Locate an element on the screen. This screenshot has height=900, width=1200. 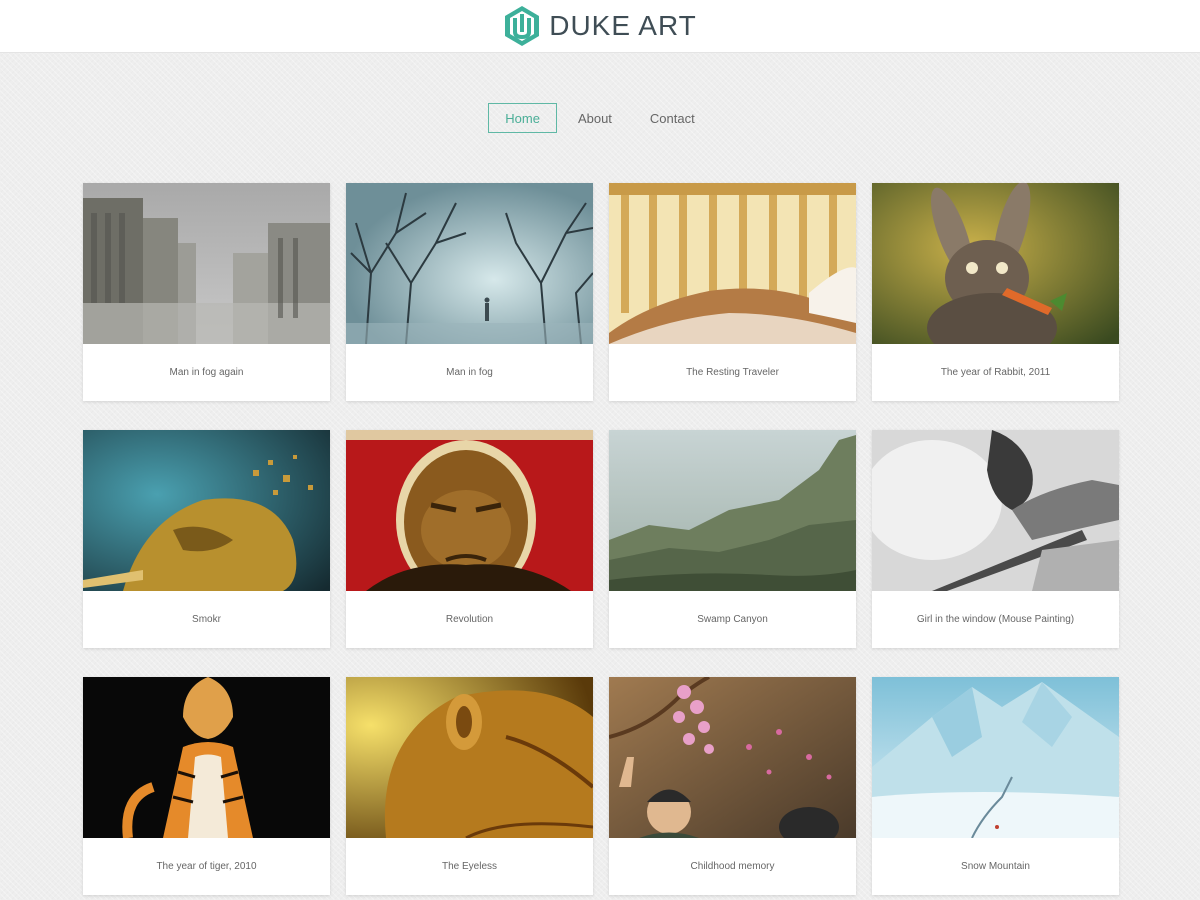
artwork-title: Snow Mountain is located at coordinates (995, 866).